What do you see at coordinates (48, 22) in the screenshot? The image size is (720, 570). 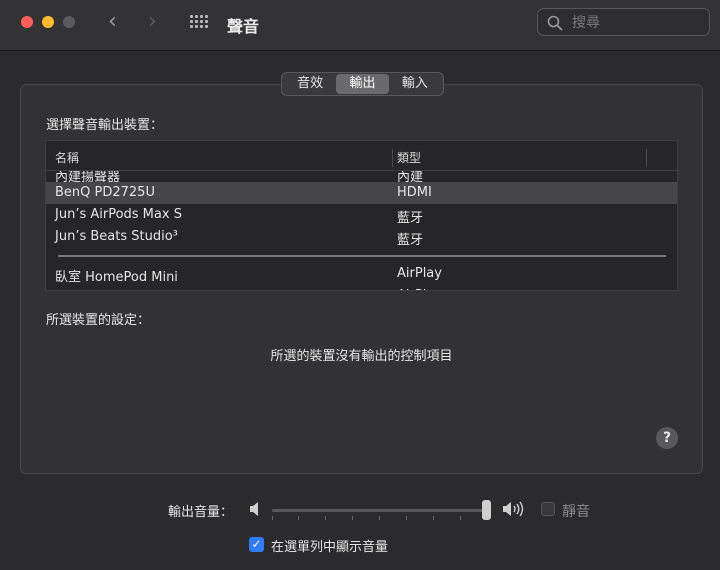 I see `minimize-button` at bounding box center [48, 22].